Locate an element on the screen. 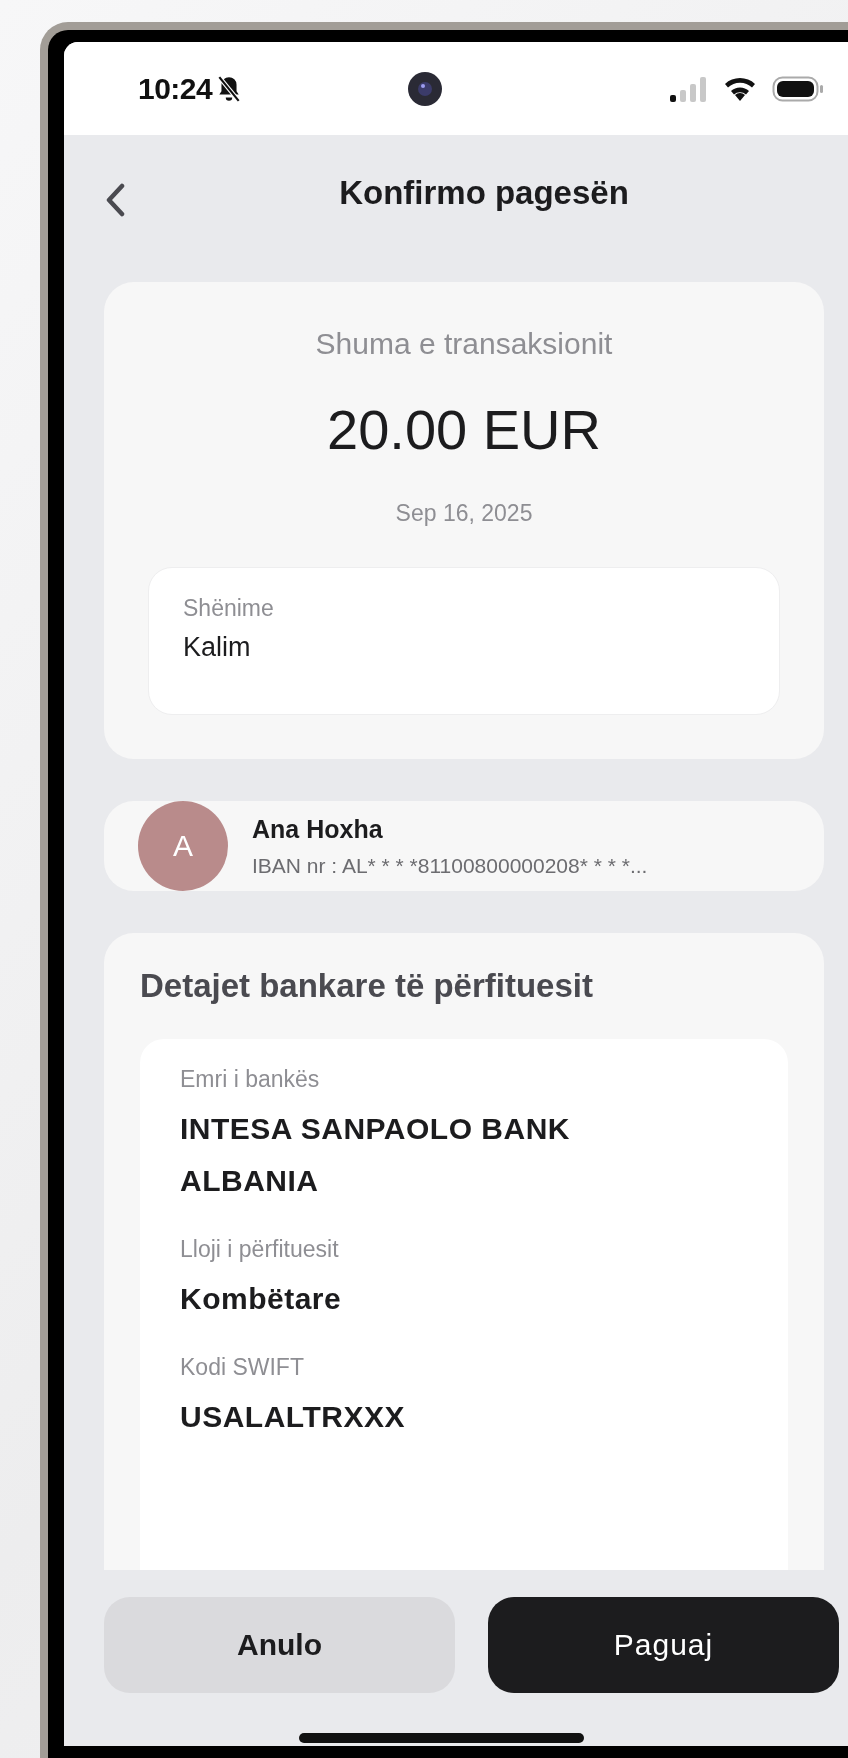 The height and width of the screenshot is (1758, 848). screen-title: Konfirmo pagesën is located at coordinates (484, 192).